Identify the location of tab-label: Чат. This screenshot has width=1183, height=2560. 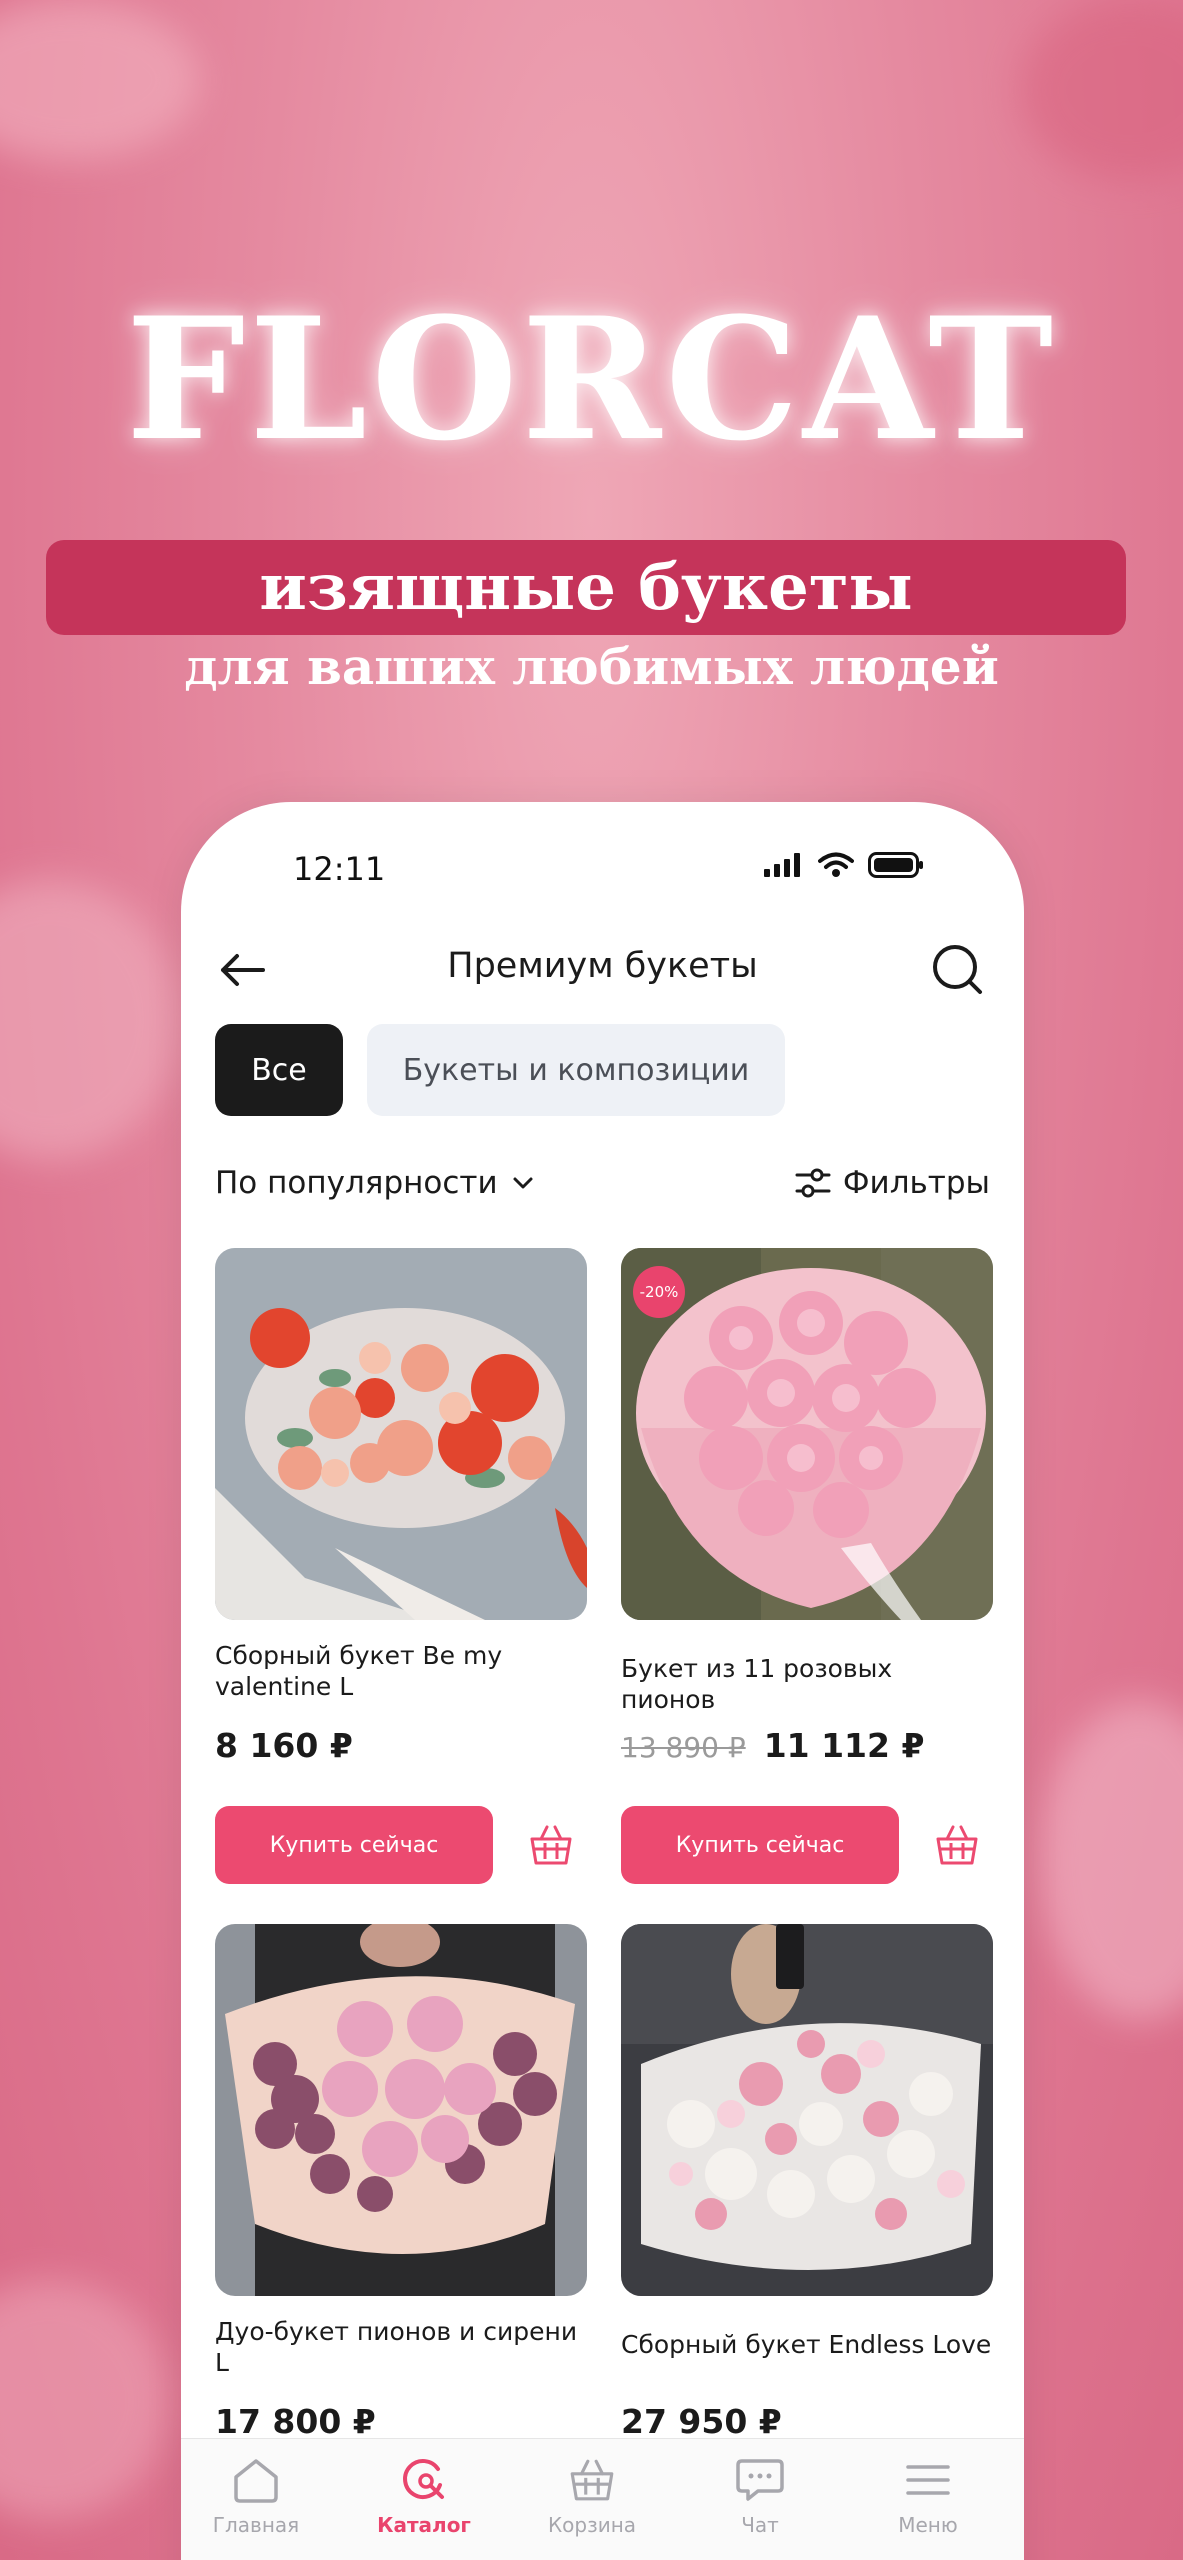
(760, 2525).